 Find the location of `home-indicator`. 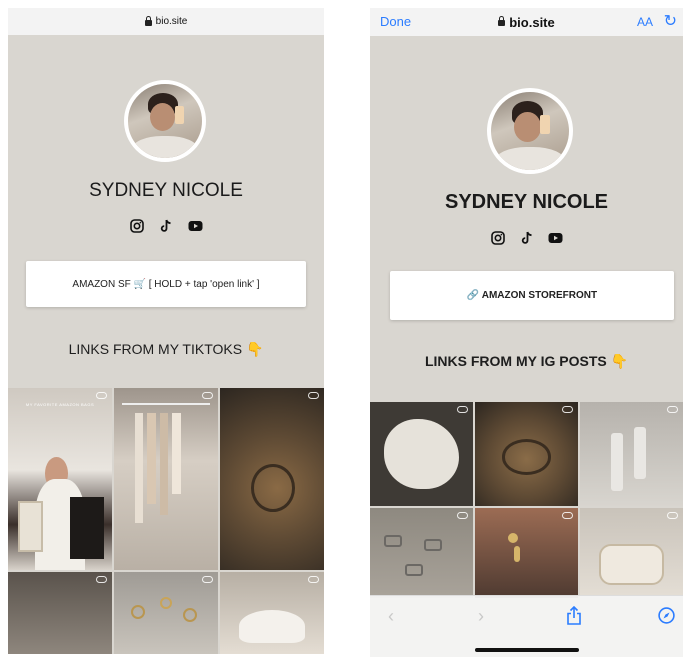

home-indicator is located at coordinates (526, 650).